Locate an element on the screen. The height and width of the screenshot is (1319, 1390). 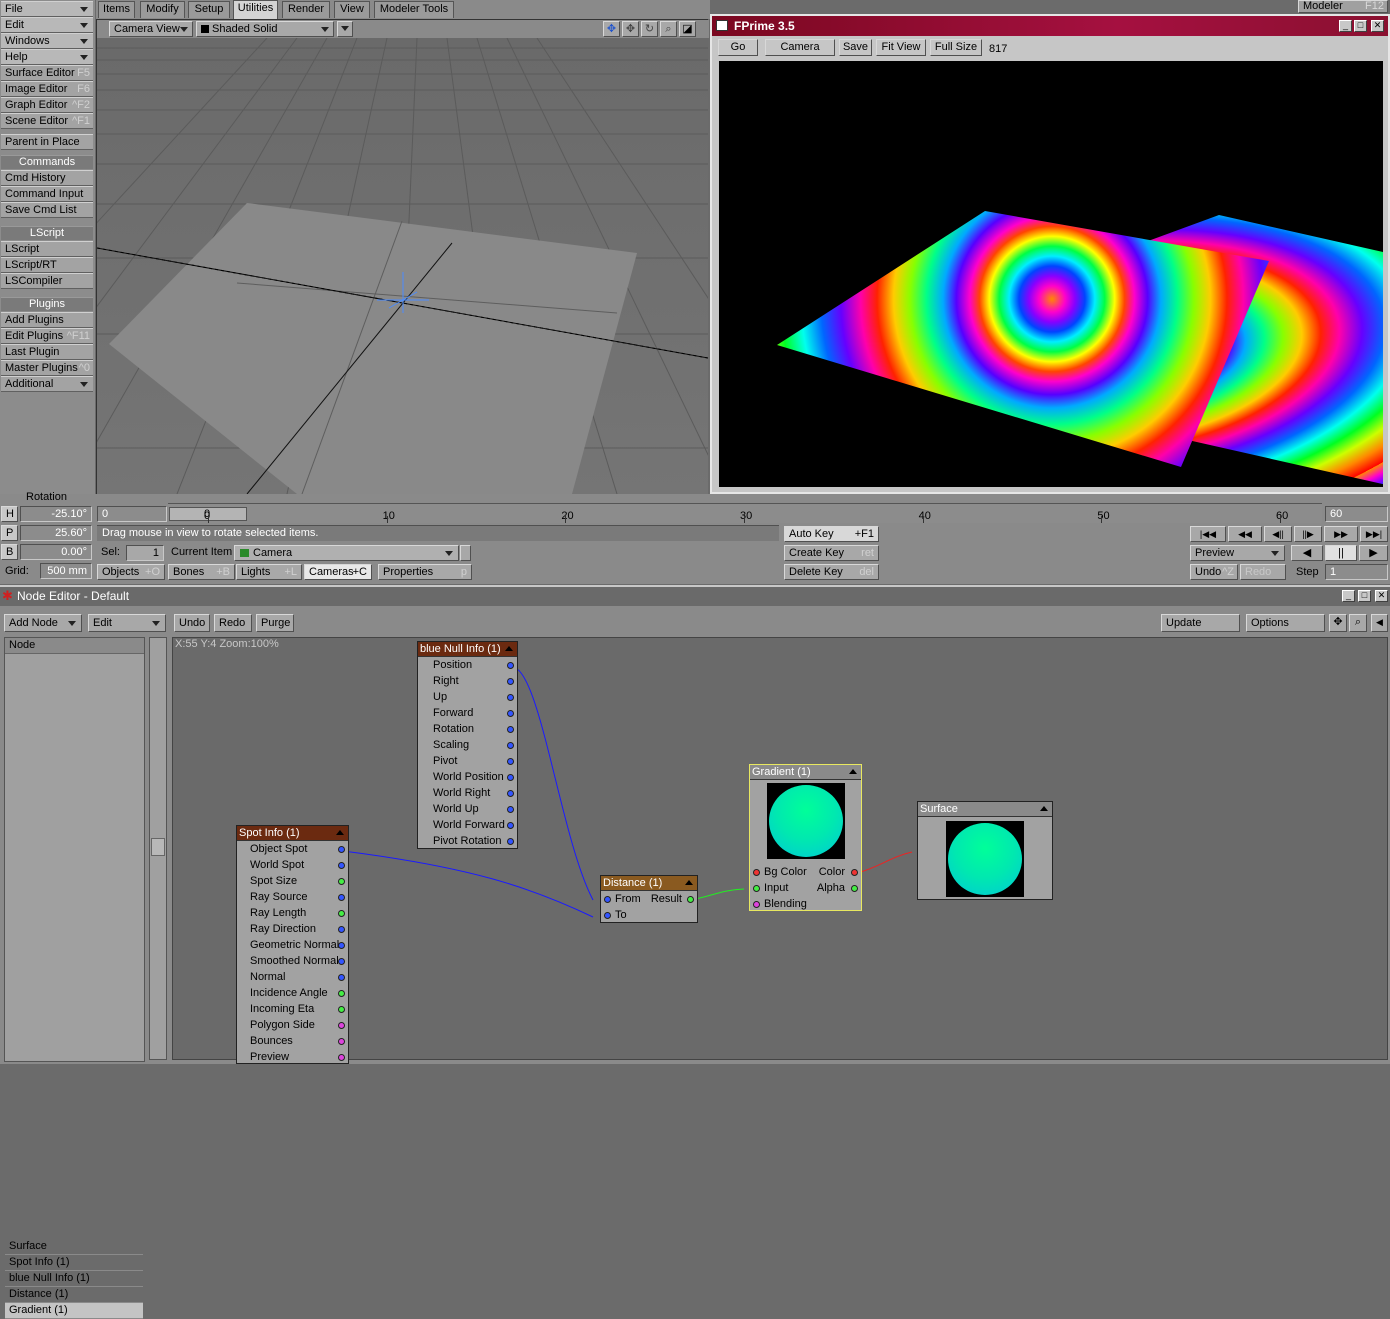
collapse-icon is located at coordinates (1044, 808).